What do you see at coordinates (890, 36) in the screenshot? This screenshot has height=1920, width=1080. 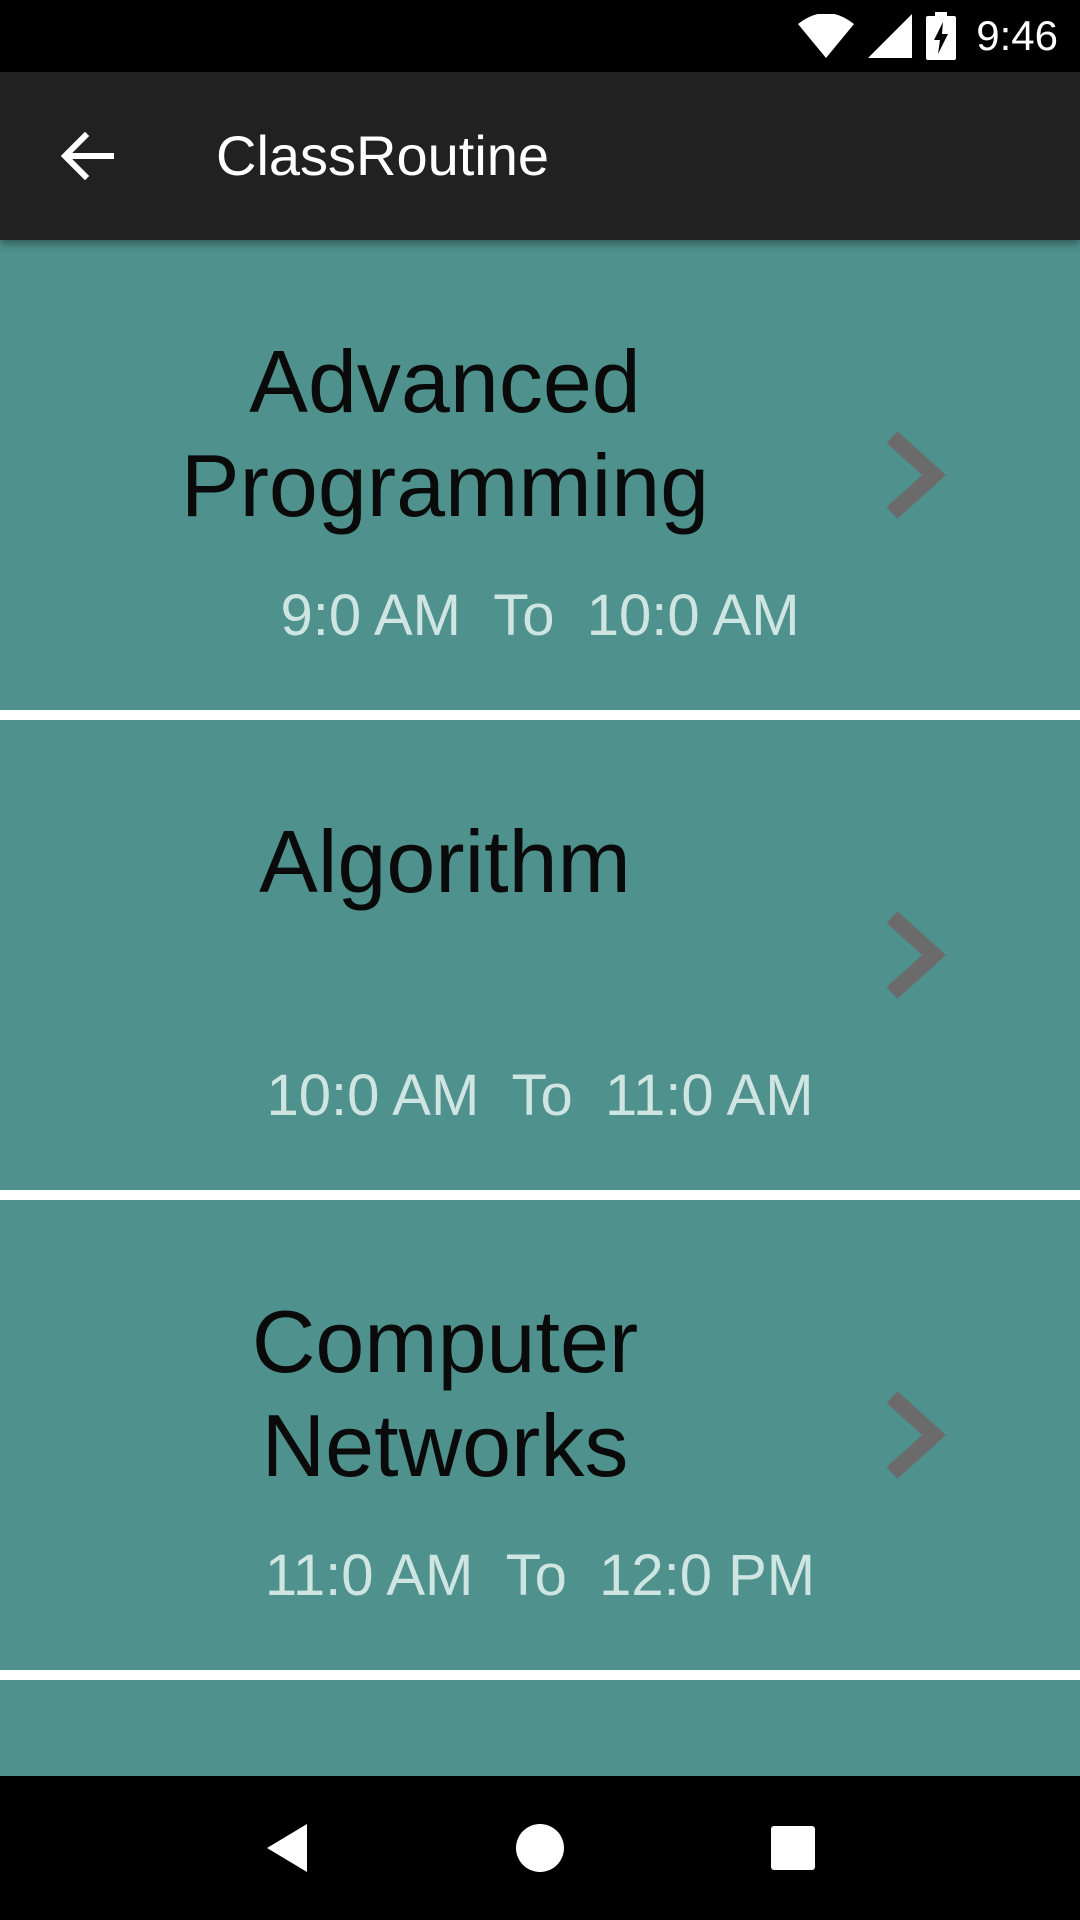 I see `cell-signal-icon` at bounding box center [890, 36].